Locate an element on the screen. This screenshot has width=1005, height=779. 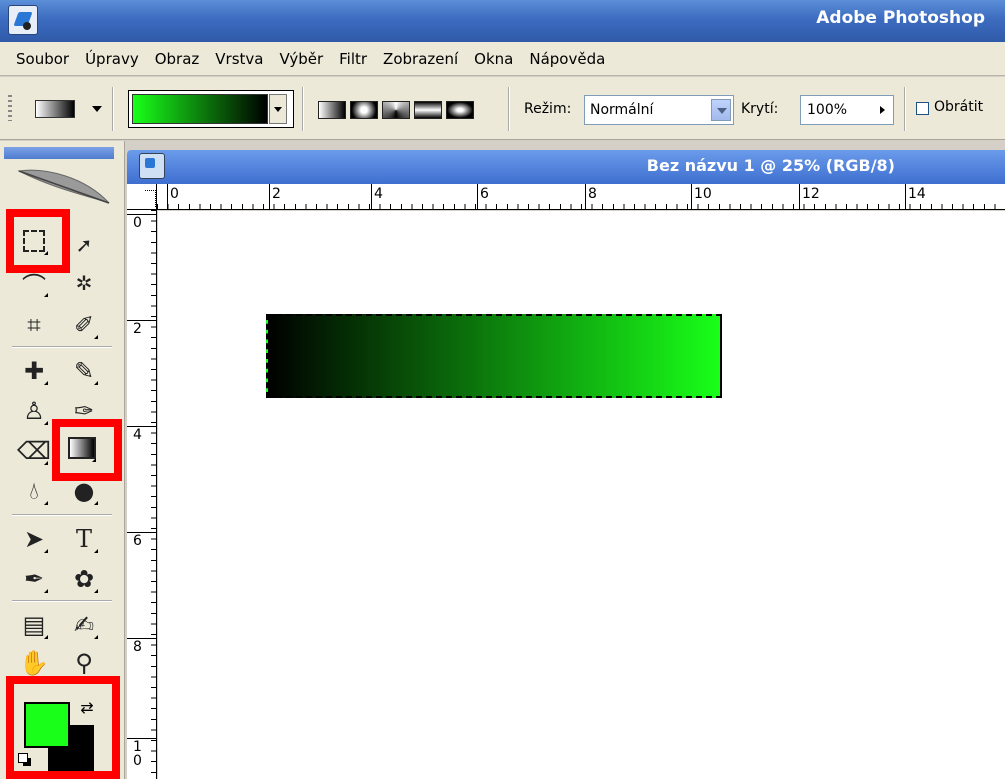
reverse-label: Obrátit is located at coordinates (959, 107).